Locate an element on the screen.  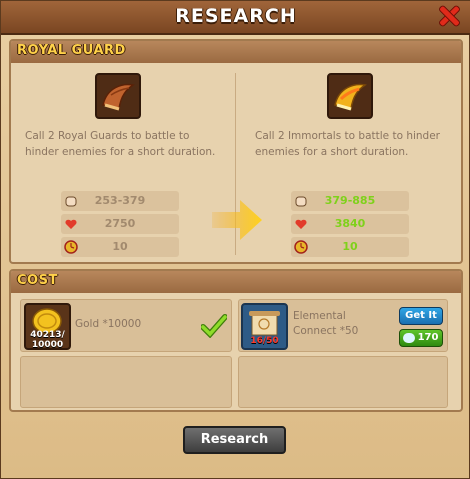
get-it-button: Get It is located at coordinates (421, 316).